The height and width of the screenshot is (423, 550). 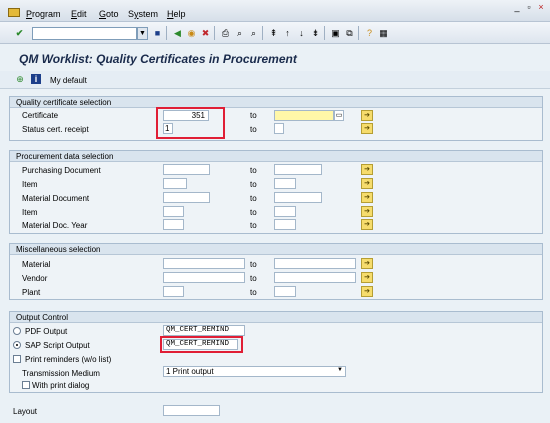 What do you see at coordinates (35, 278) in the screenshot?
I see `vendor-label: Vendor` at bounding box center [35, 278].